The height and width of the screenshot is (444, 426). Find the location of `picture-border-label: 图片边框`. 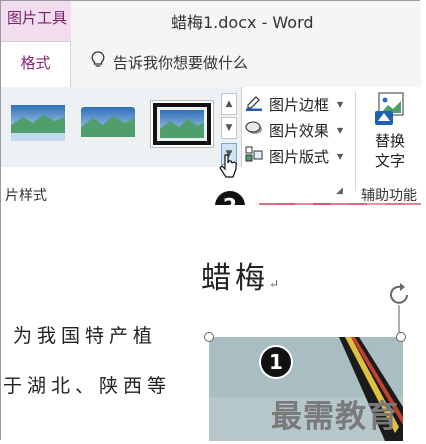

picture-border-label: 图片边框 is located at coordinates (299, 104).